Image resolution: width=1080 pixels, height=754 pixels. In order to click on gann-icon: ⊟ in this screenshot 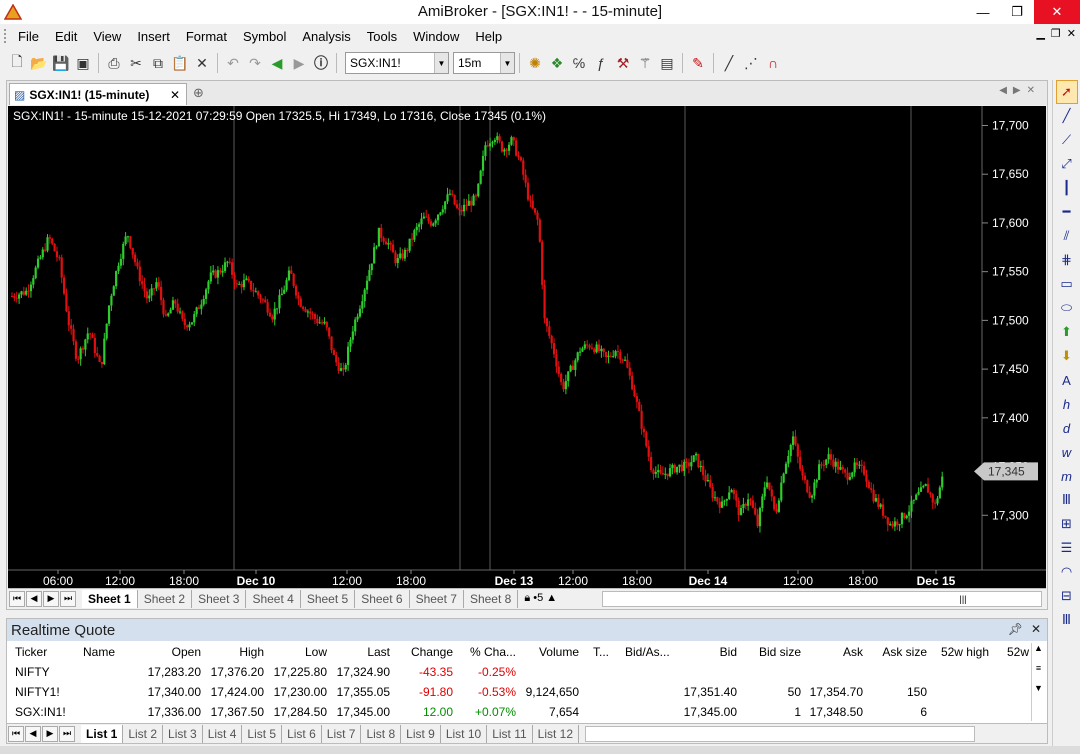, I will do `click(1067, 596)`.